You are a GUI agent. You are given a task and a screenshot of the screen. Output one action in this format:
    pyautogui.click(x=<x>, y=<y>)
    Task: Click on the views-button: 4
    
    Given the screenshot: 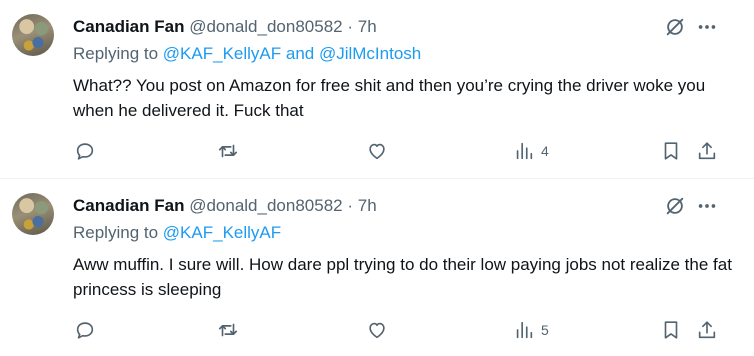 What is the action you would take?
    pyautogui.click(x=531, y=151)
    